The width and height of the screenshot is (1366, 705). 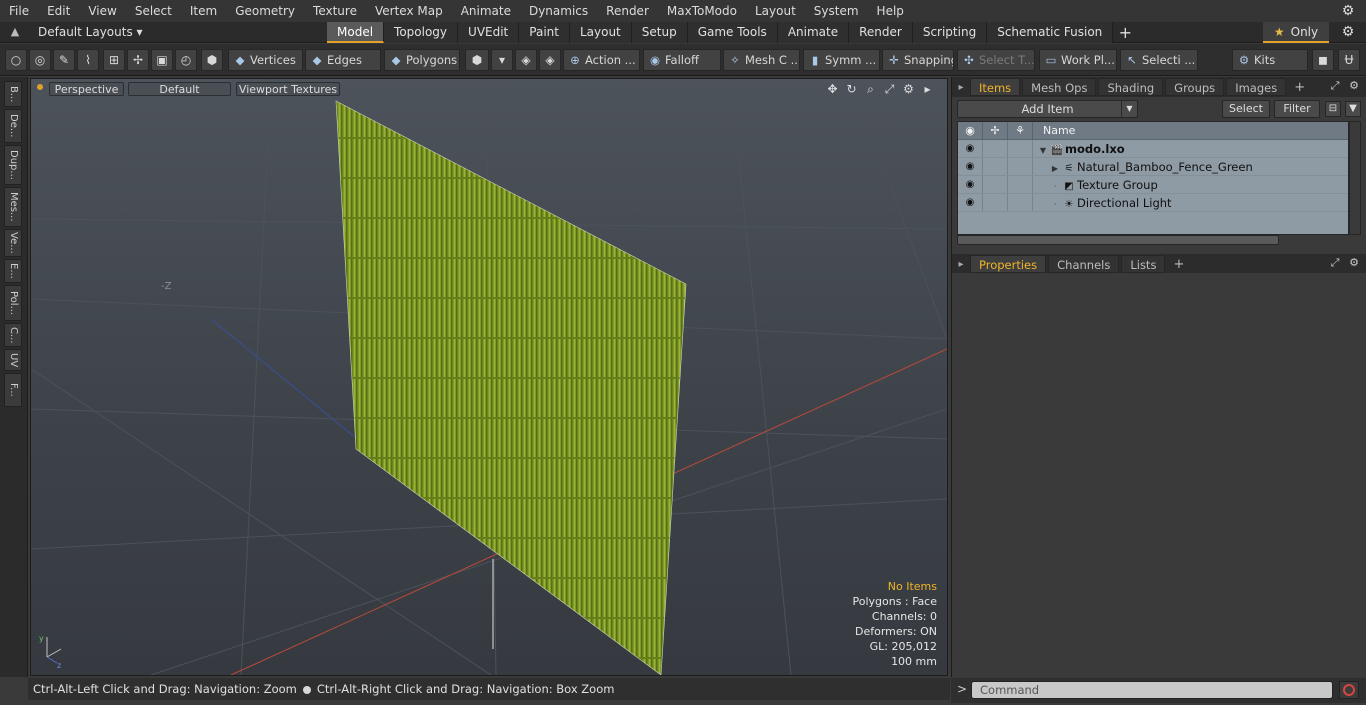 What do you see at coordinates (1047, 109) in the screenshot?
I see `add-item-button: Add Item ▼` at bounding box center [1047, 109].